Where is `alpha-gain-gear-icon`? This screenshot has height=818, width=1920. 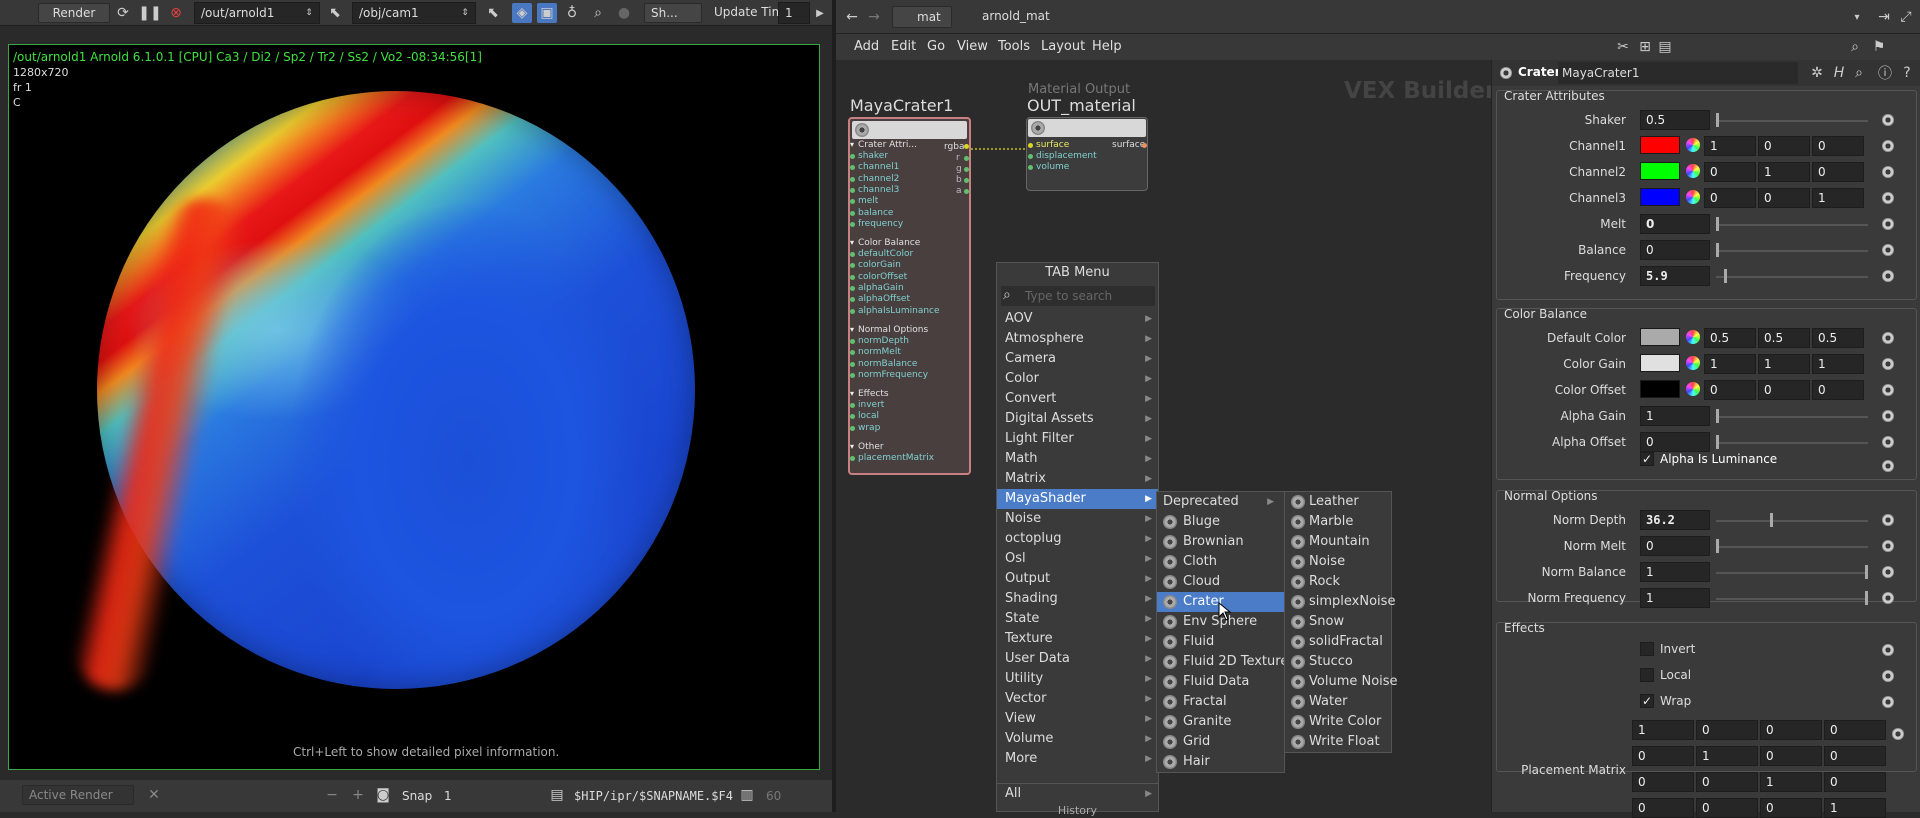 alpha-gain-gear-icon is located at coordinates (1888, 416).